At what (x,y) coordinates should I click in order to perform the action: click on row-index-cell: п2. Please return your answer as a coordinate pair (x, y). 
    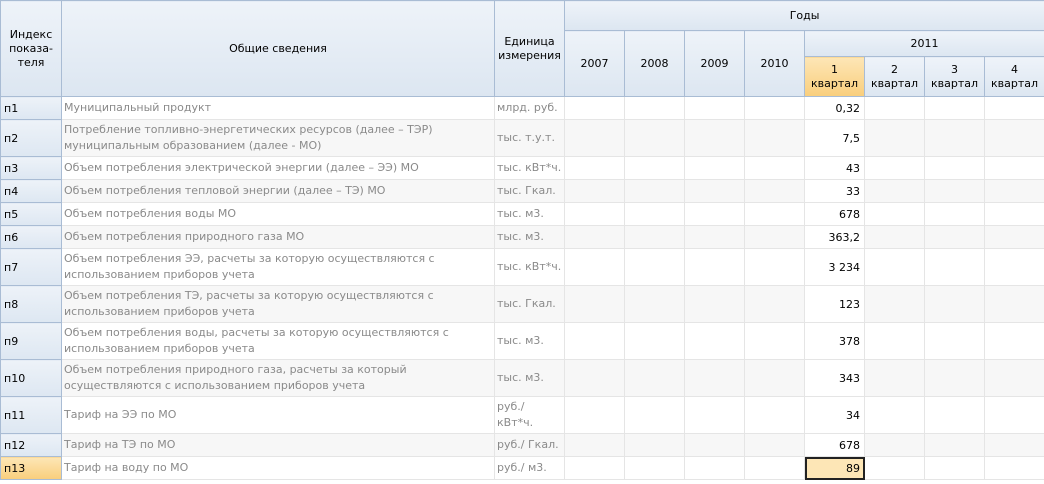
    Looking at the image, I should click on (31, 138).